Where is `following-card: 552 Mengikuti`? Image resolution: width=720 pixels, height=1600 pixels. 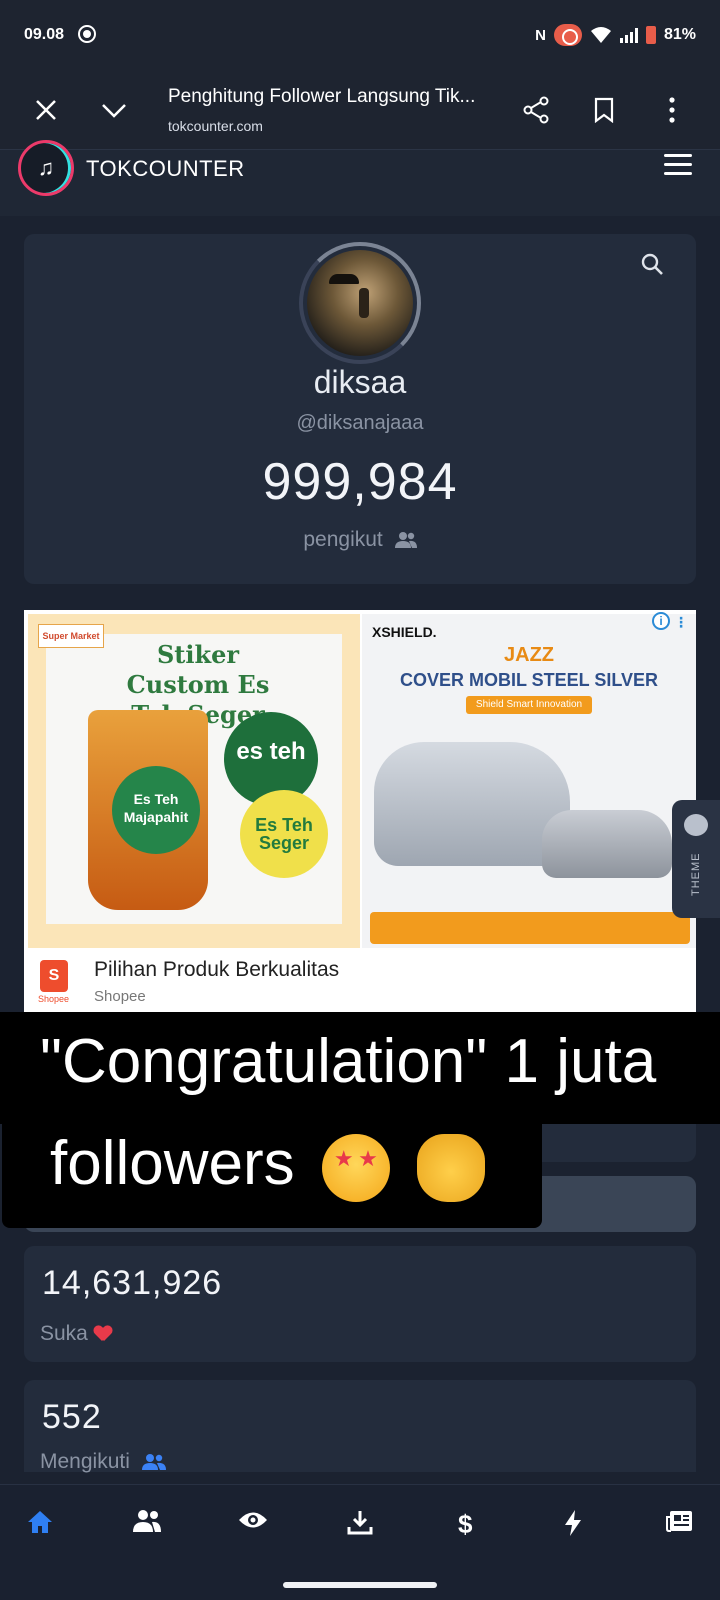
following-card: 552 Mengikuti is located at coordinates (360, 1427).